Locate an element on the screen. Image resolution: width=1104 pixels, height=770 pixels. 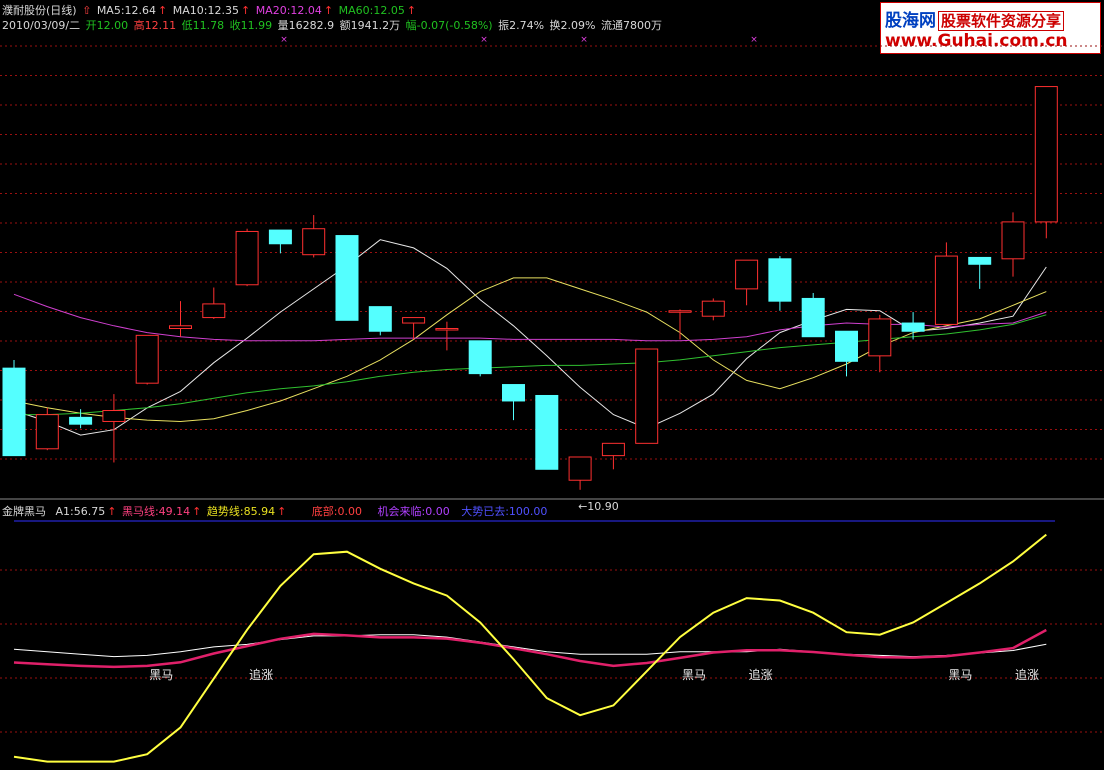
indicator-黑马线-line is located at coordinates (530, 648).